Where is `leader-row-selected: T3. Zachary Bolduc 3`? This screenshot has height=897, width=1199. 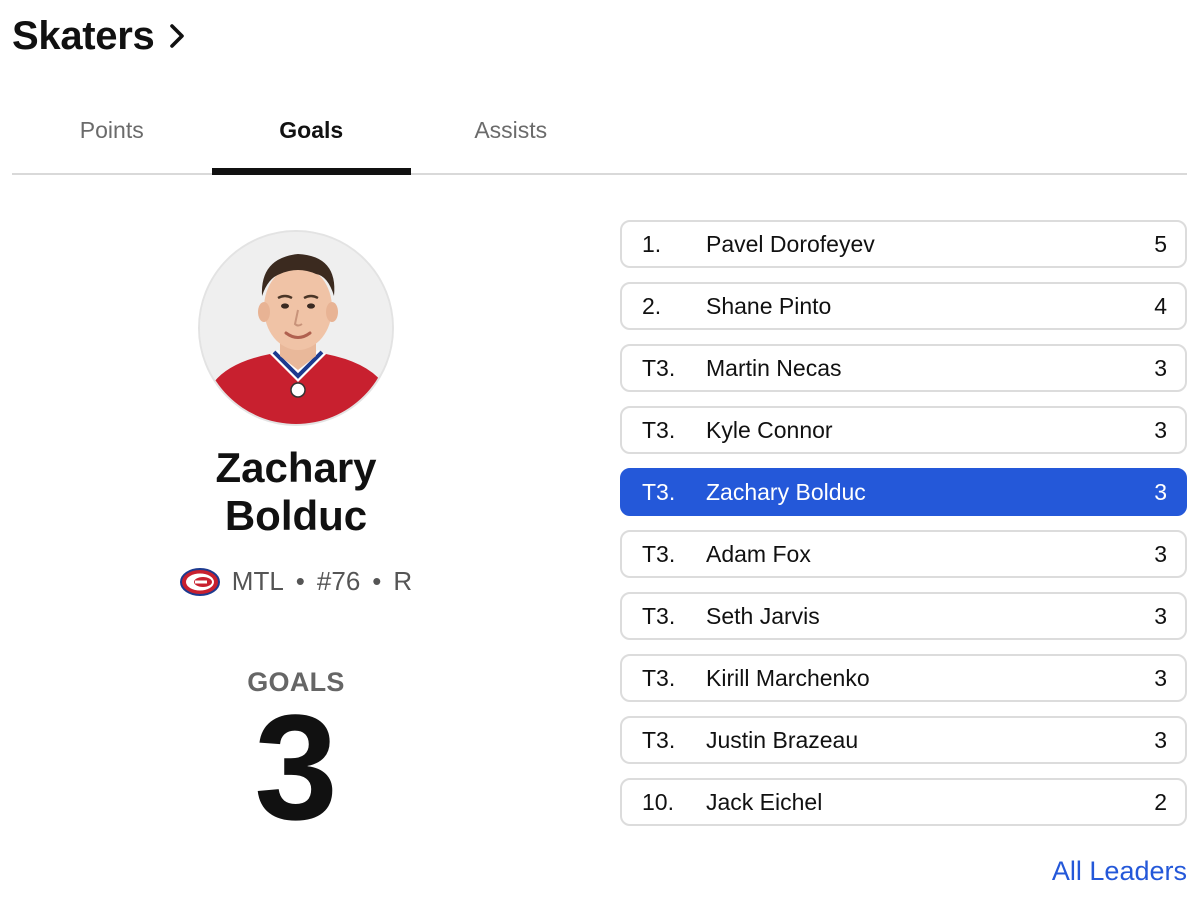
leader-row-selected: T3. Zachary Bolduc 3 is located at coordinates (903, 492).